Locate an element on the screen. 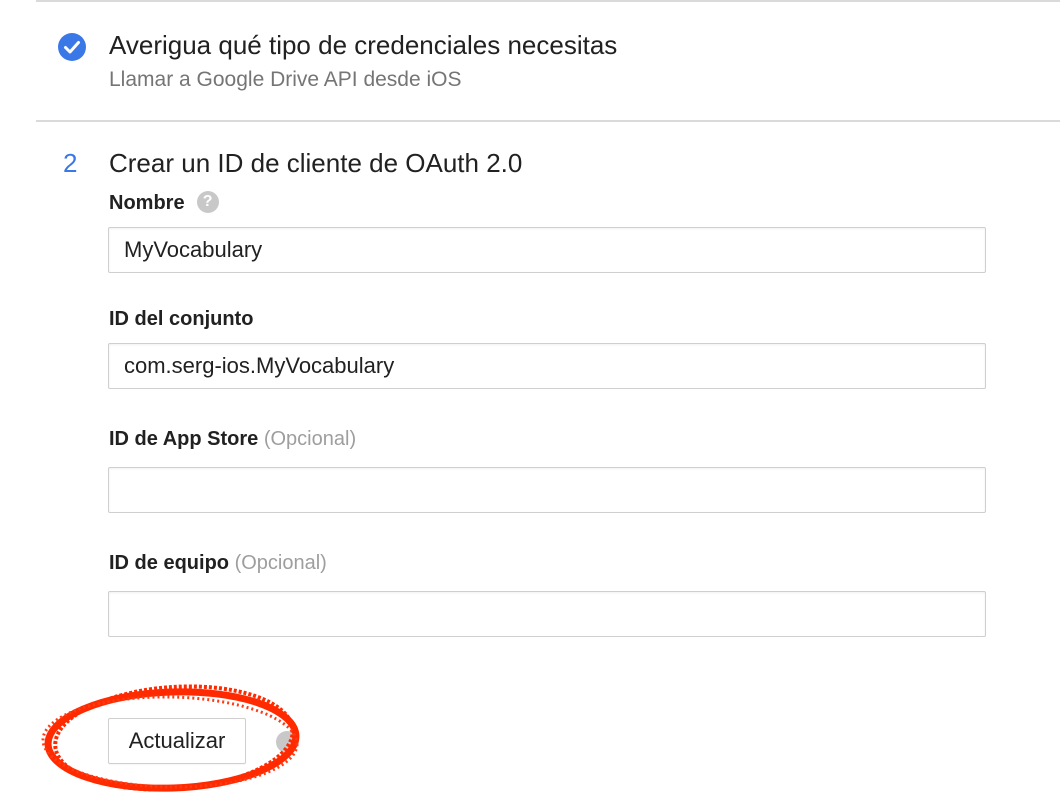 Image resolution: width=1060 pixels, height=796 pixels. team-id-label: ID de equipo (Opcional) is located at coordinates (218, 563).